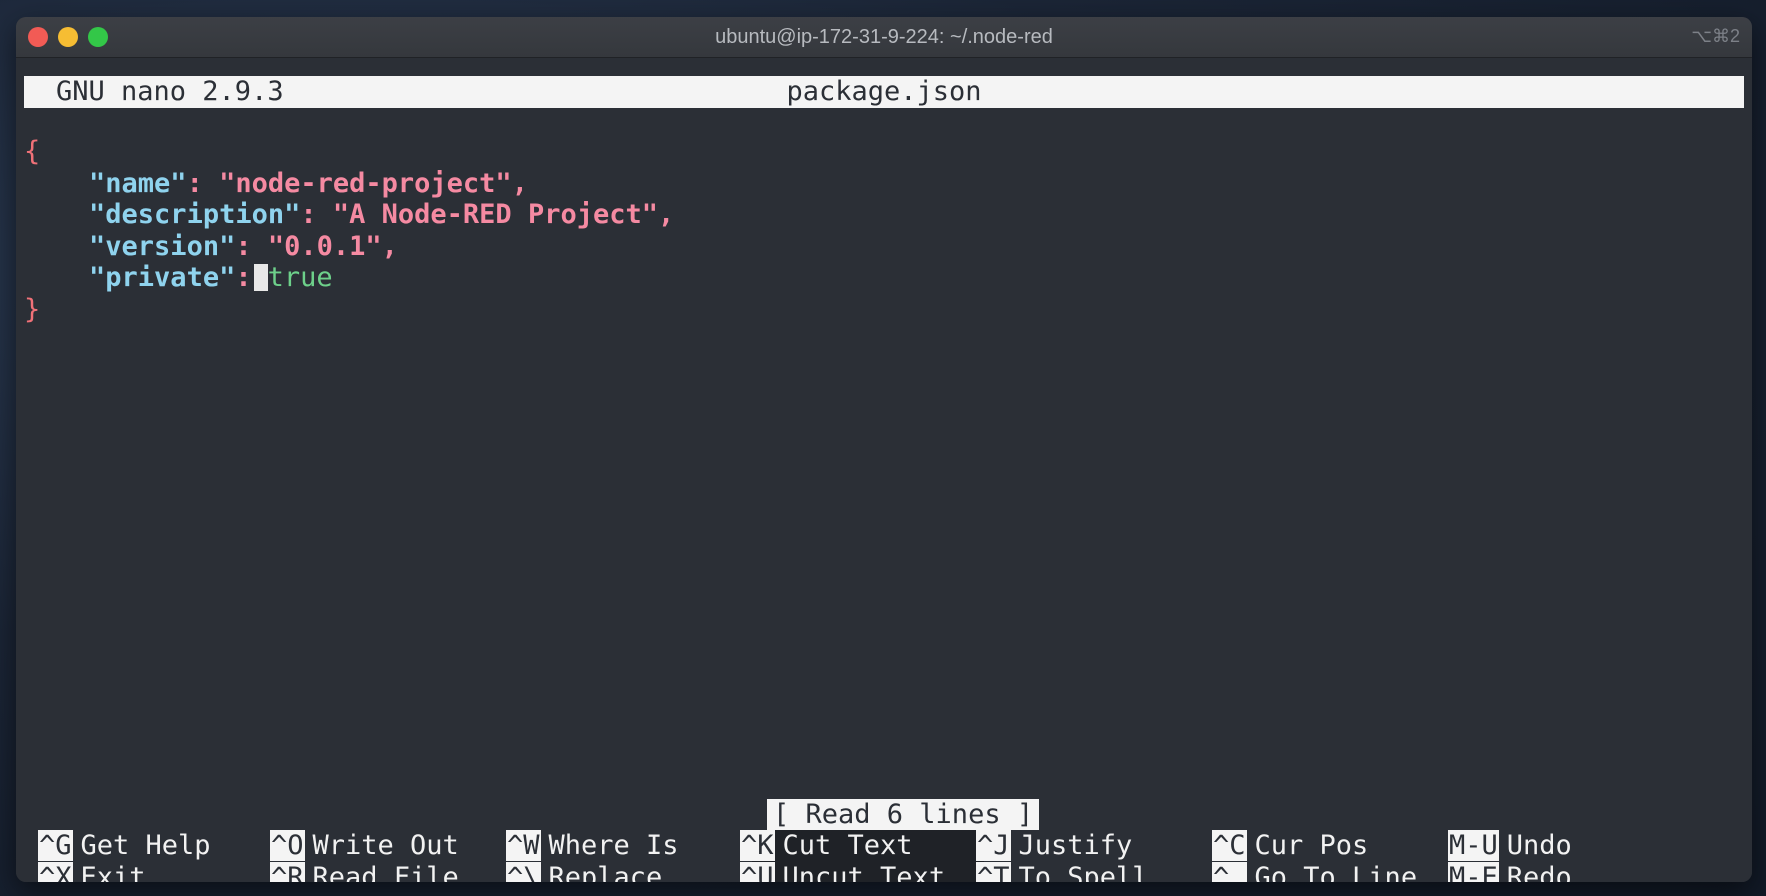 The height and width of the screenshot is (896, 1766). I want to click on json-value: "A Node-RED Project", so click(495, 214).